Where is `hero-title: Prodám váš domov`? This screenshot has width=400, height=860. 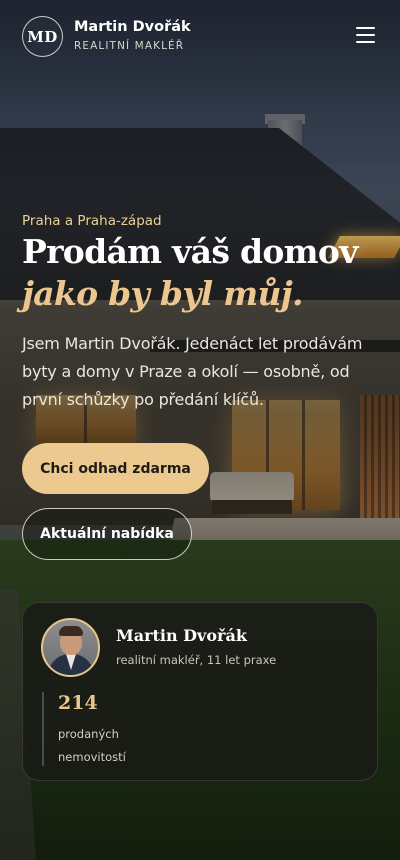 hero-title: Prodám váš domov is located at coordinates (190, 251).